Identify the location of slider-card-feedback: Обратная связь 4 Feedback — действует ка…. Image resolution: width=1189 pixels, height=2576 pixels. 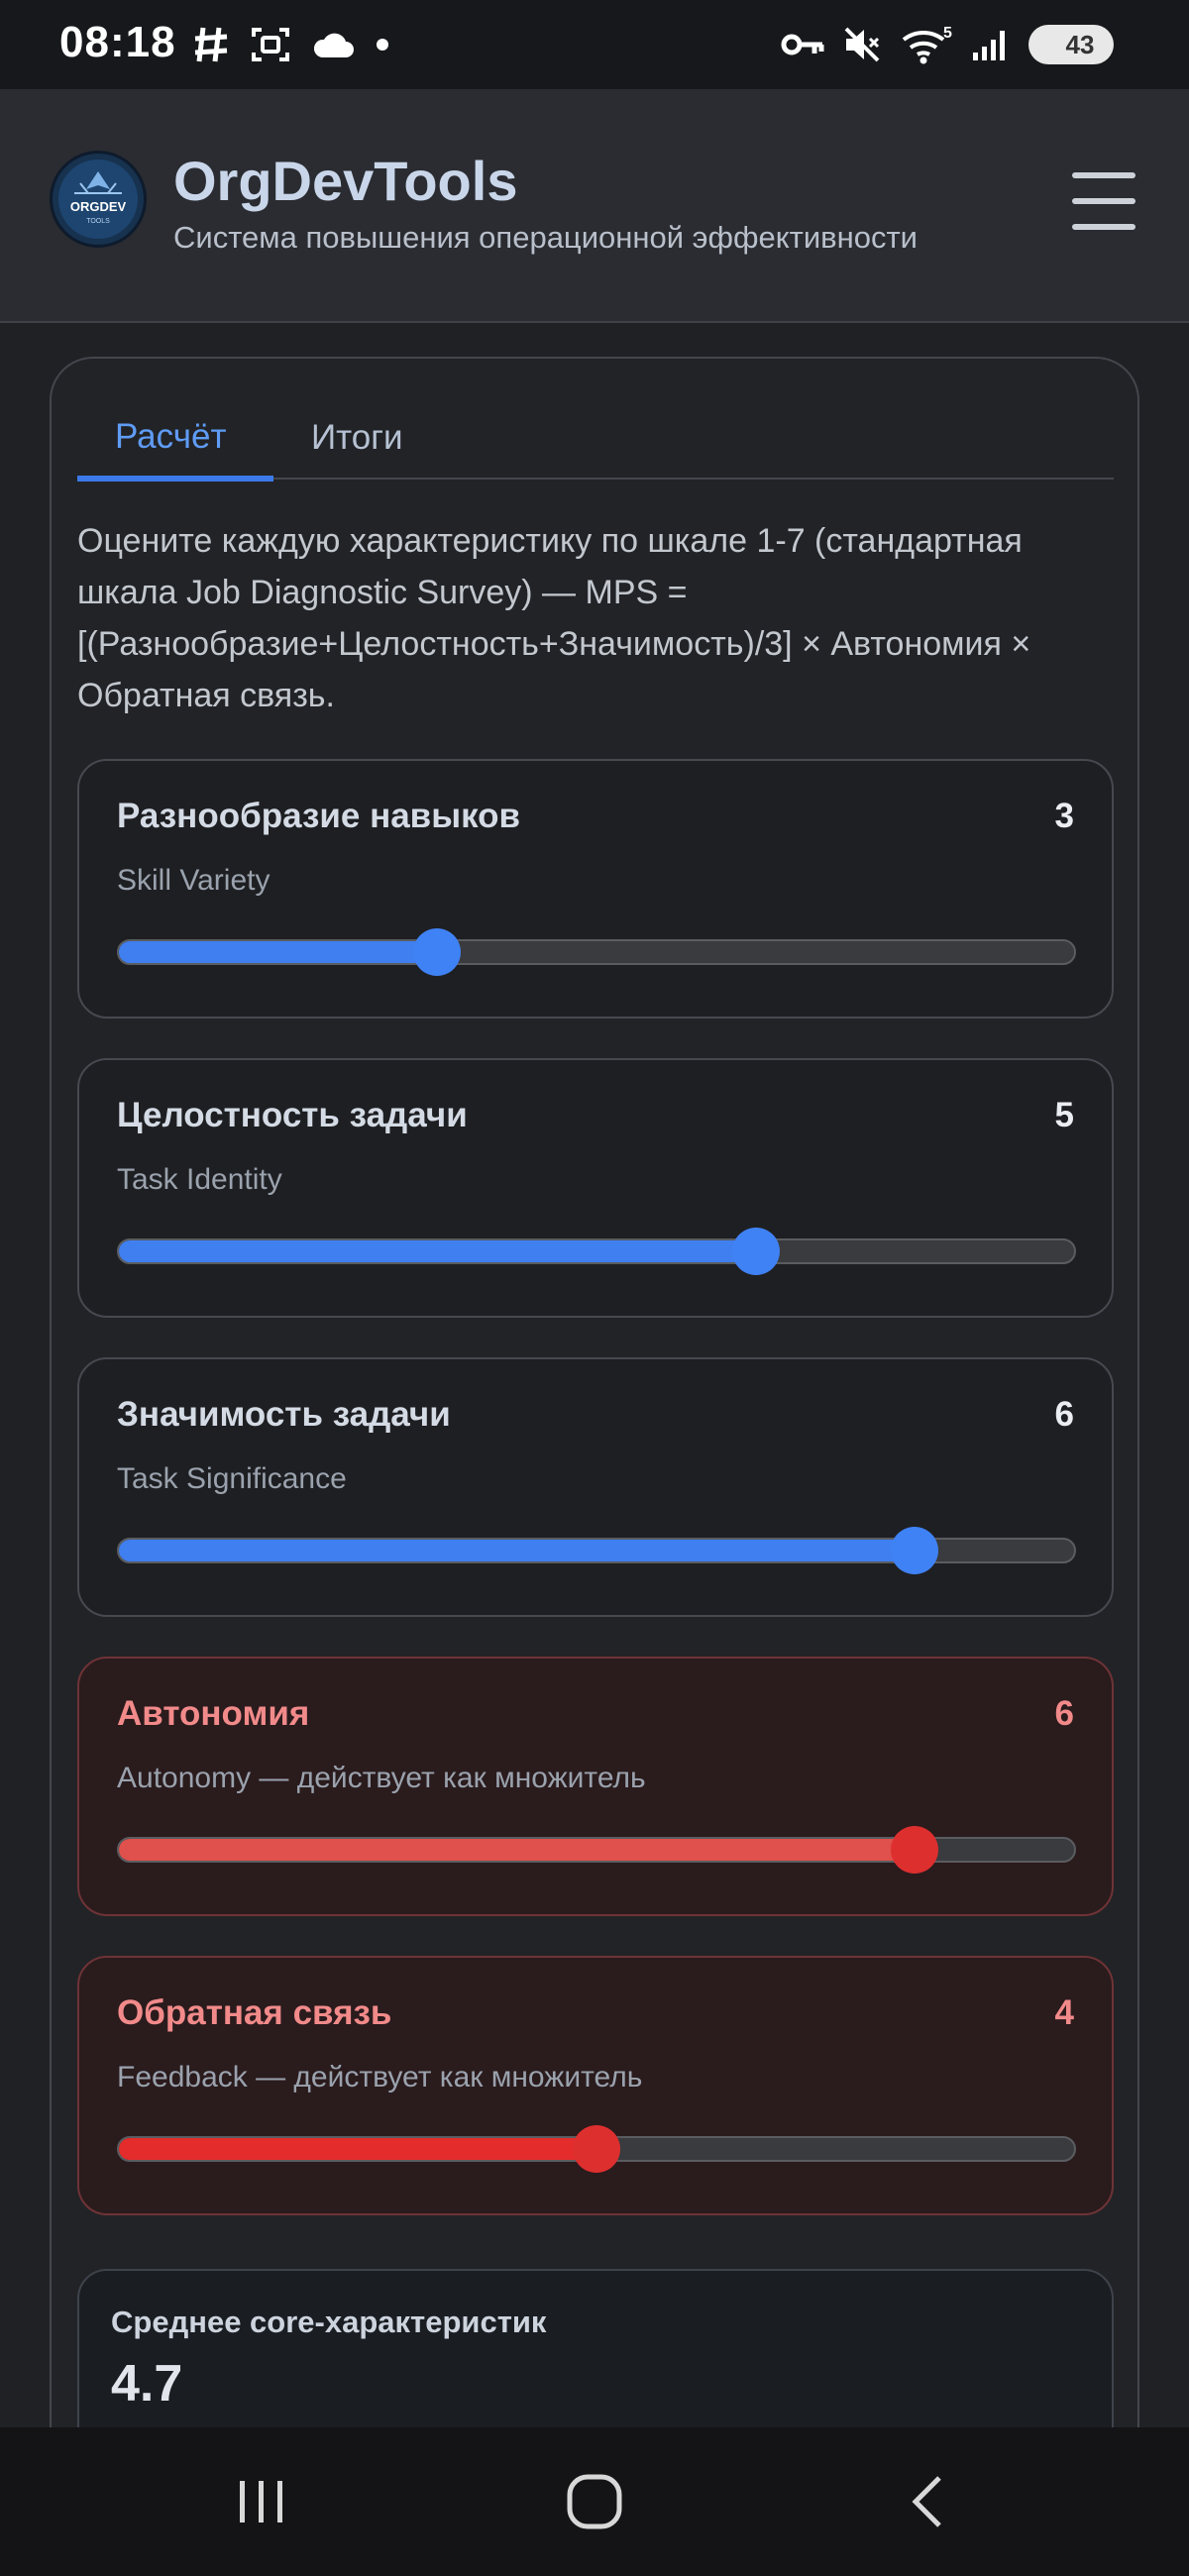
(595, 2085).